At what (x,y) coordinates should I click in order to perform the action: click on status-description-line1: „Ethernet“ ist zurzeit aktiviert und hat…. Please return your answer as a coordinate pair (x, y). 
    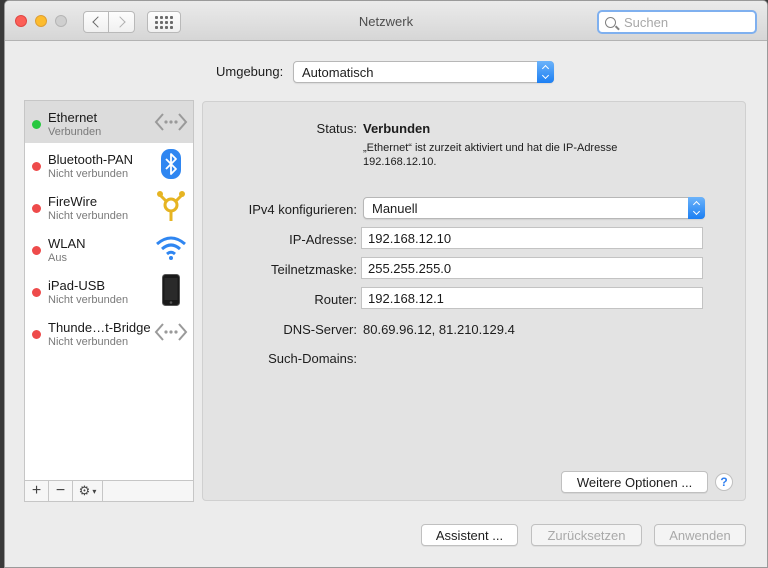
    Looking at the image, I should click on (490, 148).